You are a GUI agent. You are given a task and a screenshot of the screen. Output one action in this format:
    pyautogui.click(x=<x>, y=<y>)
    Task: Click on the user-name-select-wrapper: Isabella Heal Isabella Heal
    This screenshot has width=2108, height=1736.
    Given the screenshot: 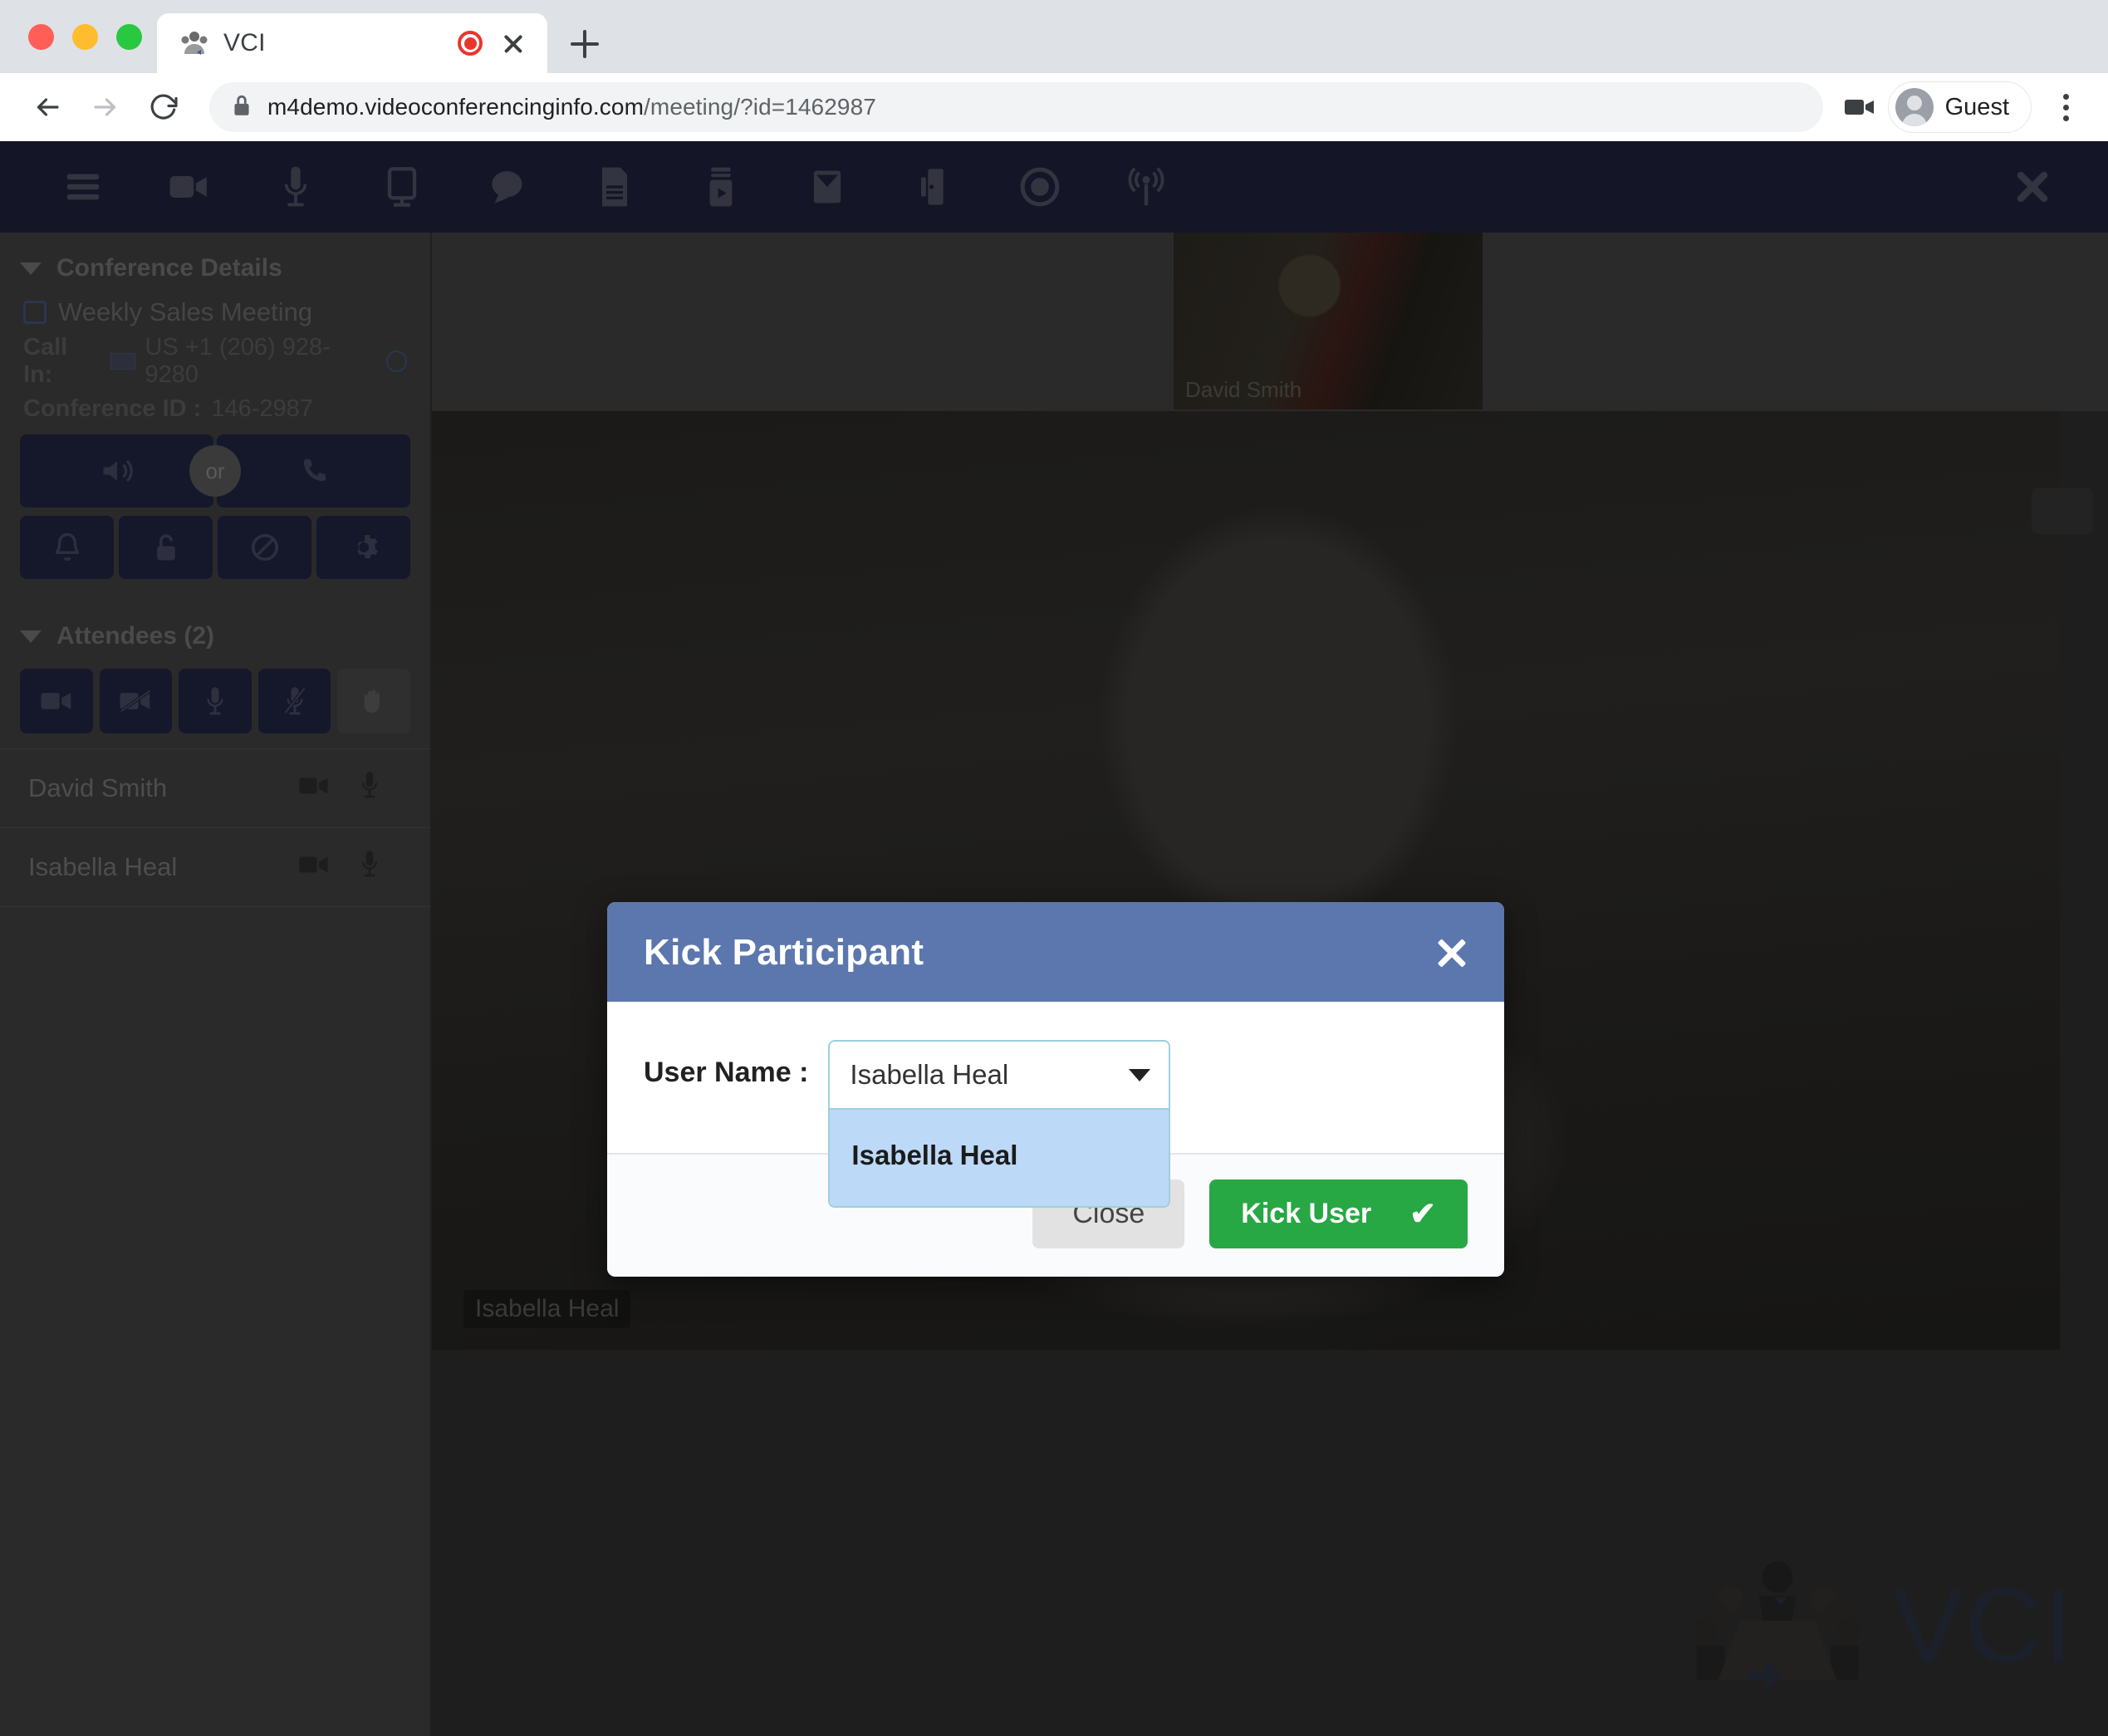 What is the action you would take?
    pyautogui.click(x=1000, y=1124)
    